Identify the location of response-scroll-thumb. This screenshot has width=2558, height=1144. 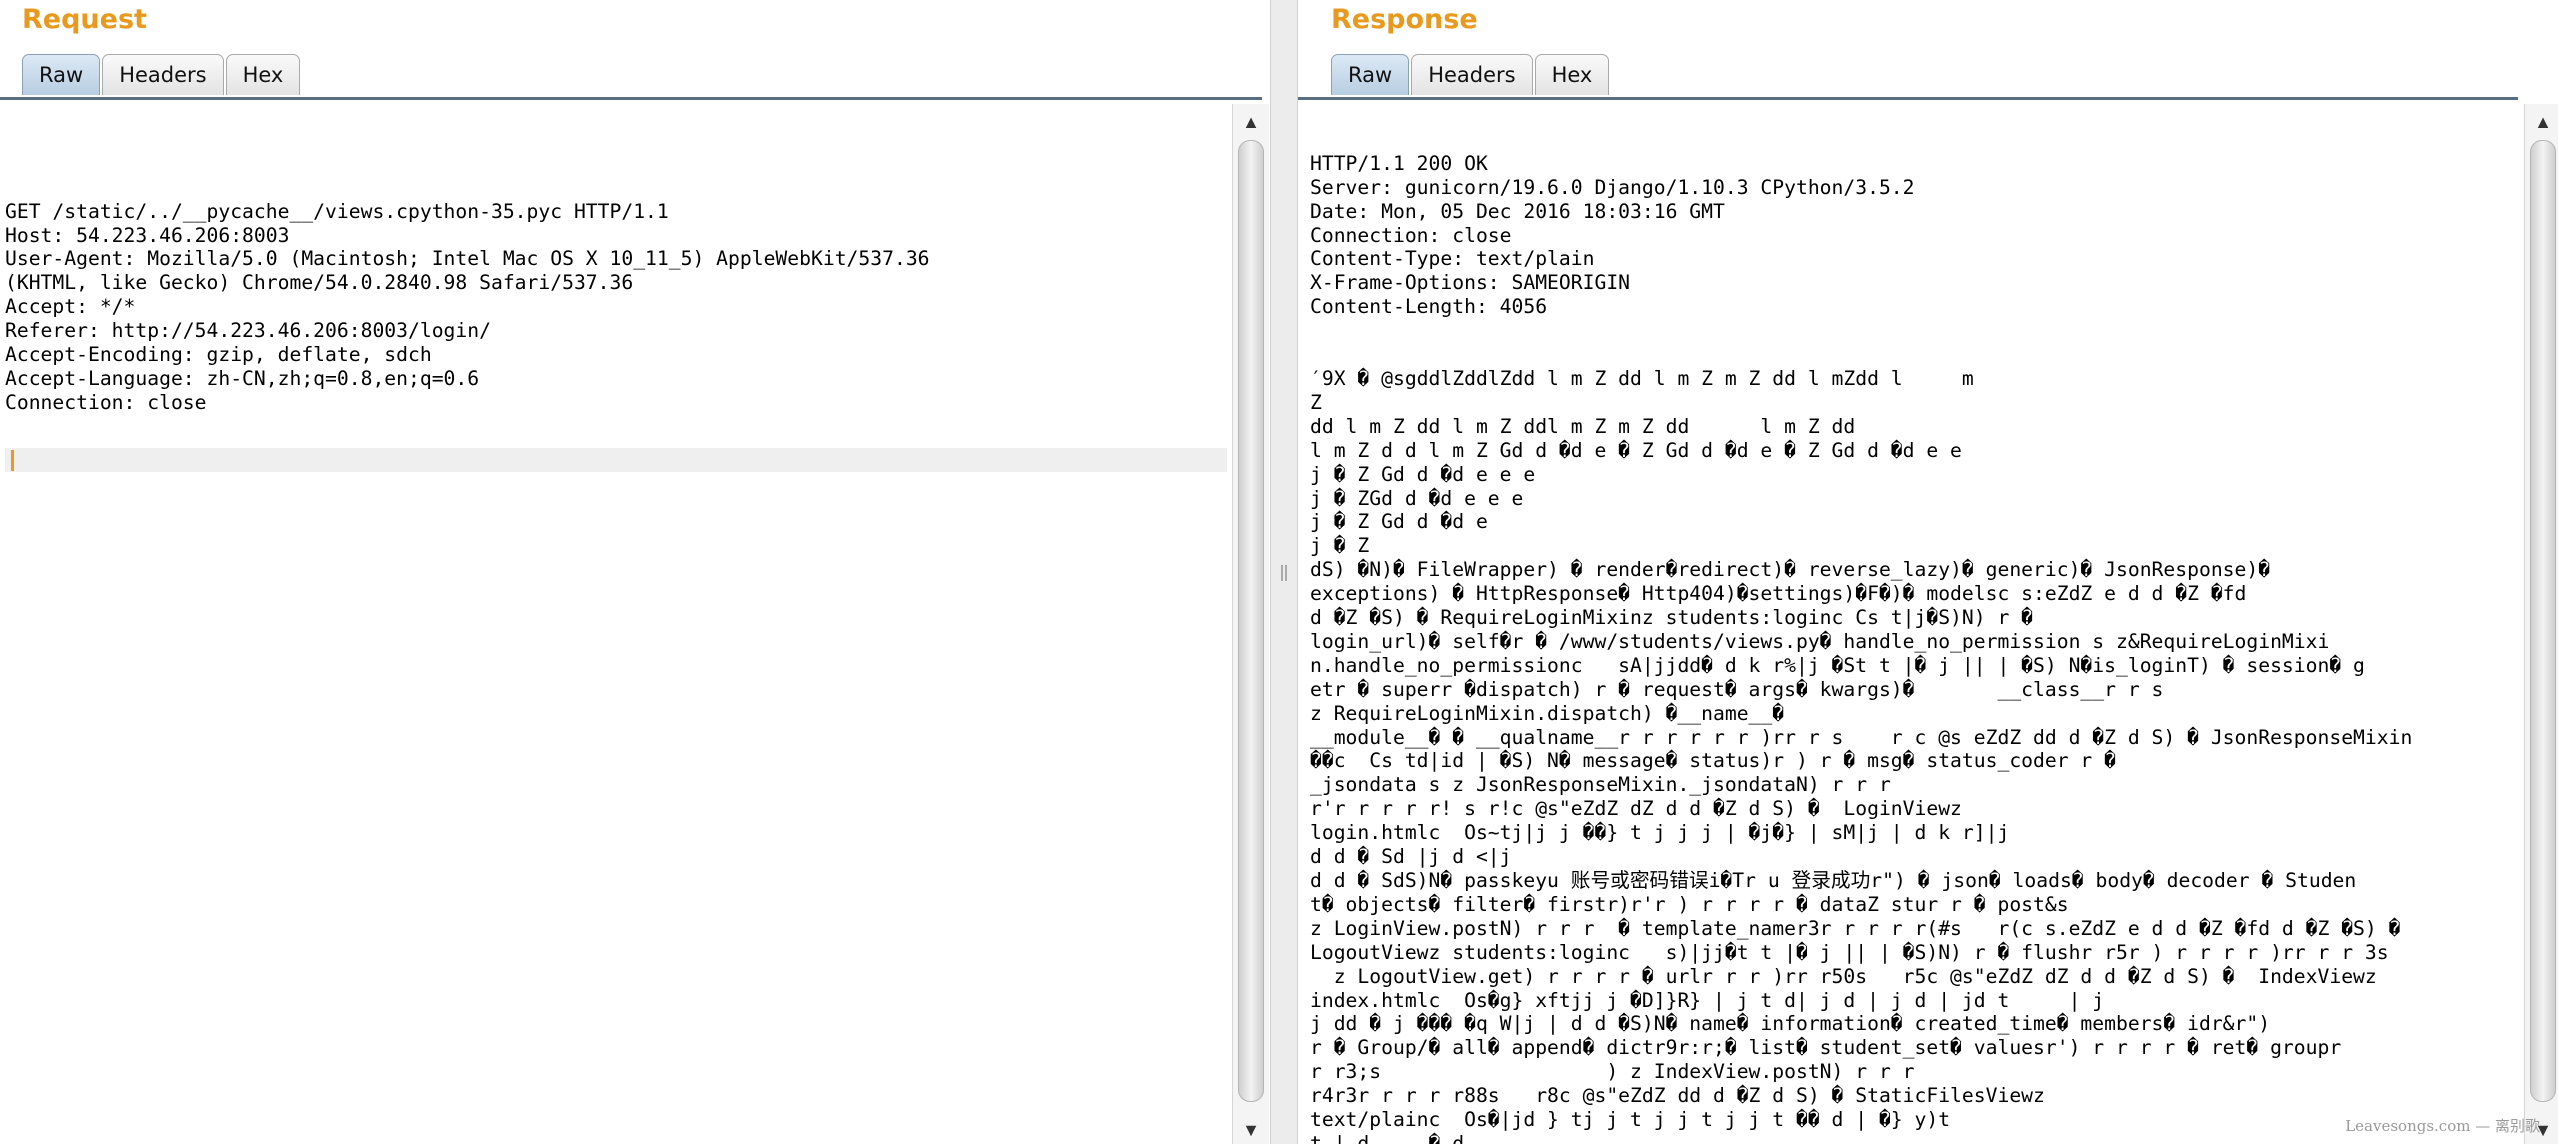
(2543, 621).